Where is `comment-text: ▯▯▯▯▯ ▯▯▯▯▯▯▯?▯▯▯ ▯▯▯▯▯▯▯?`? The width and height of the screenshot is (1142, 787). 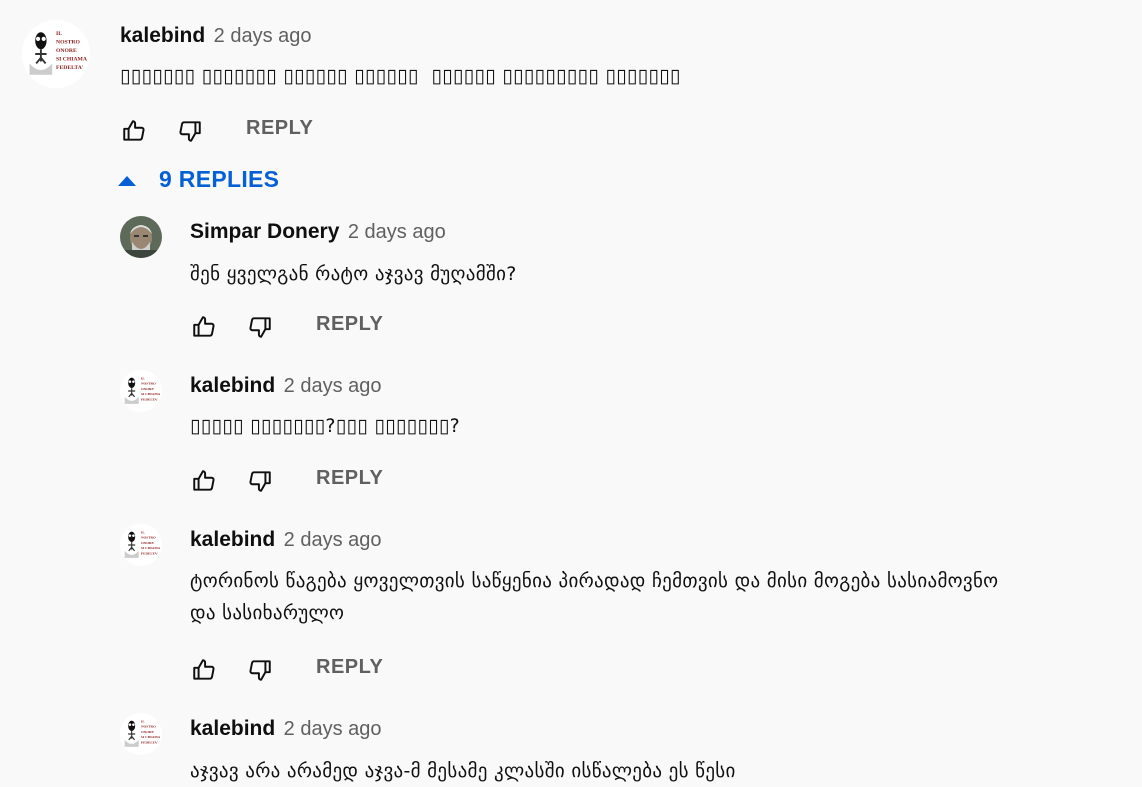 comment-text: ▯▯▯▯▯ ▯▯▯▯▯▯▯?▯▯▯ ▯▯▯▯▯▯▯? is located at coordinates (325, 426).